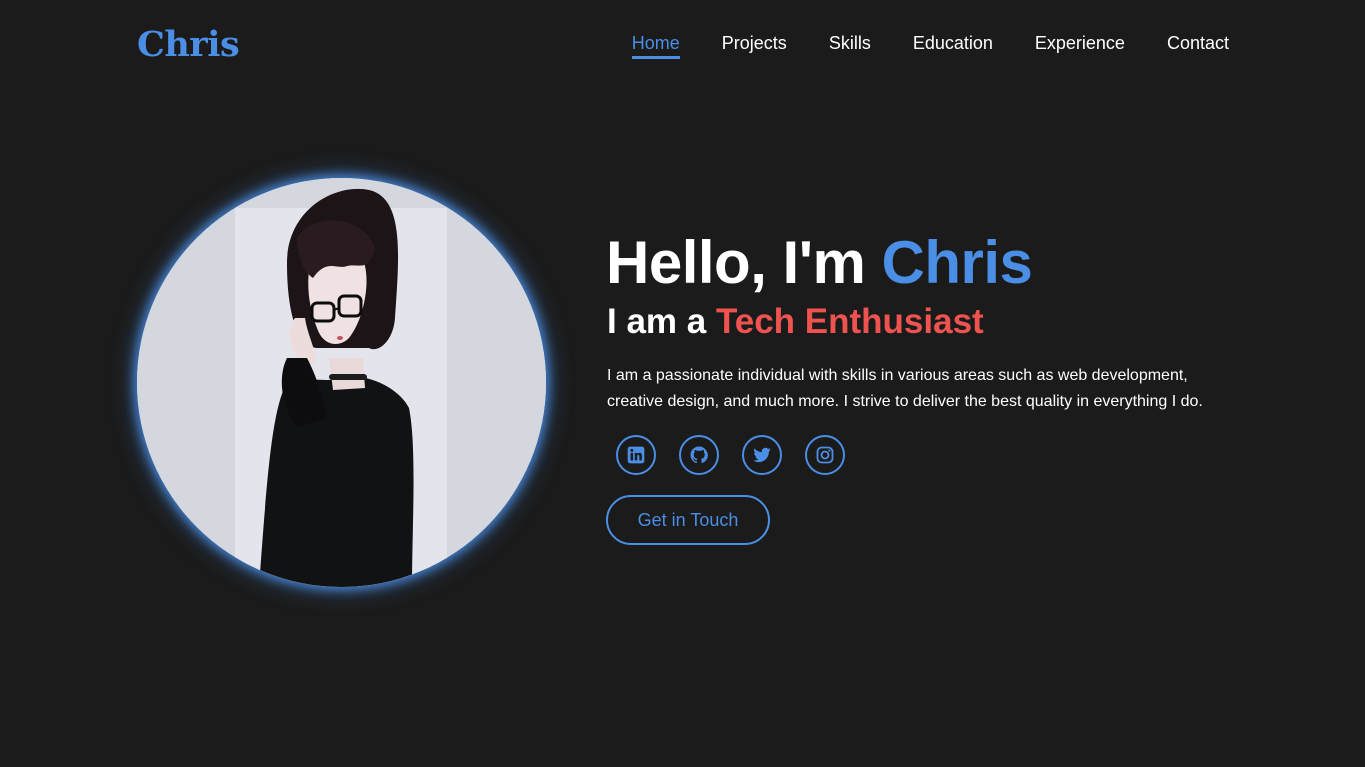 This screenshot has width=1365, height=767. I want to click on hero-heading: Hello, I'm Chris, so click(819, 263).